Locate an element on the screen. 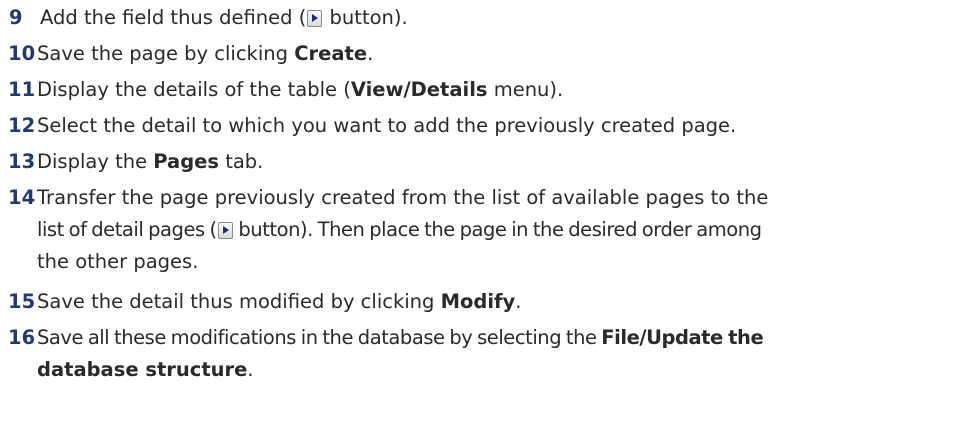 This screenshot has height=427, width=971. step-number: 10 is located at coordinates (22, 53).